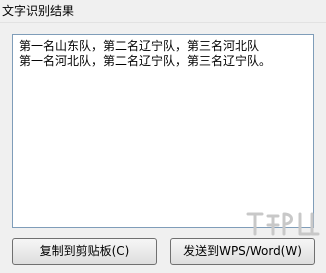  What do you see at coordinates (84, 251) in the screenshot?
I see `copy-to-clipboard-button: 复制到剪贴板(C)` at bounding box center [84, 251].